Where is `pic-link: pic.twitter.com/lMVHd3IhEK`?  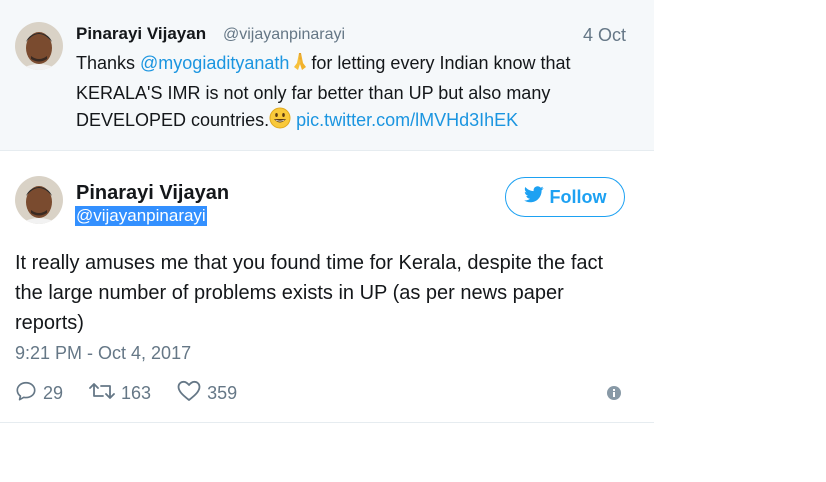
pic-link: pic.twitter.com/lMVHd3IhEK is located at coordinates (407, 120).